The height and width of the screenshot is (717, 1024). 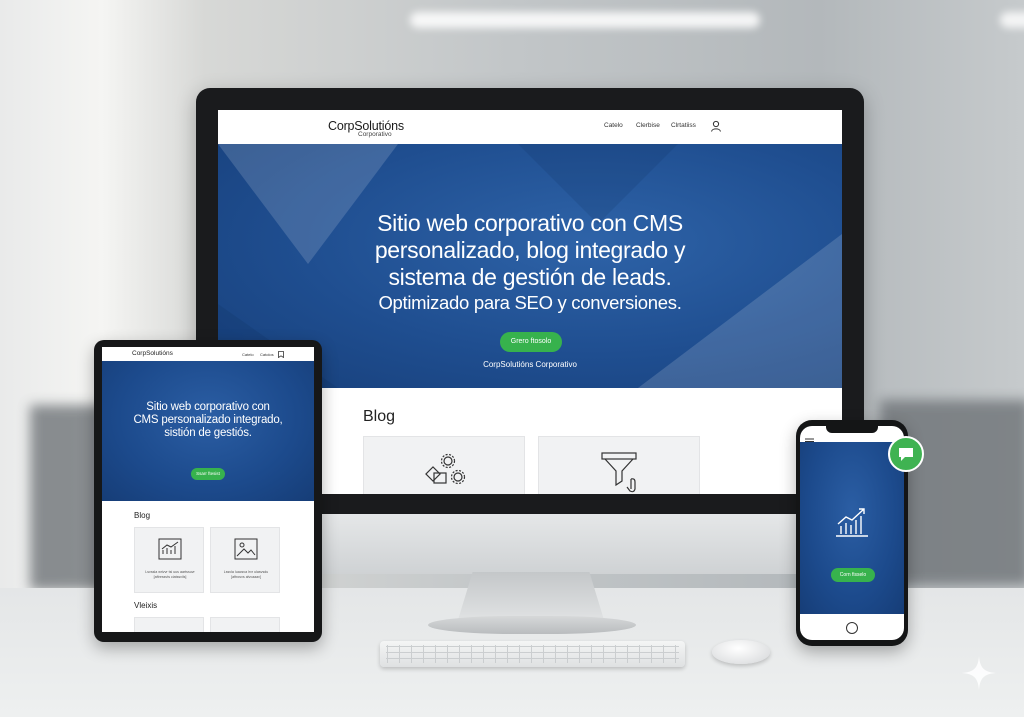 What do you see at coordinates (379, 416) in the screenshot?
I see `blog-heading: Blog` at bounding box center [379, 416].